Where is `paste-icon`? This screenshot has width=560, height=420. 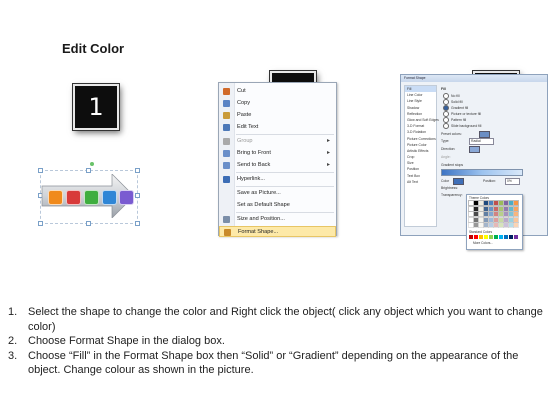 paste-icon is located at coordinates (226, 115).